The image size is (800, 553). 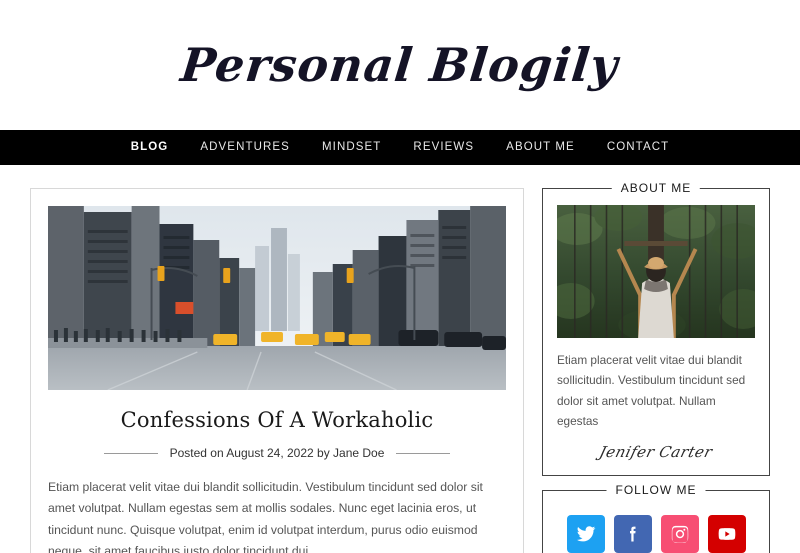 What do you see at coordinates (585, 534) in the screenshot?
I see `twitter-icon` at bounding box center [585, 534].